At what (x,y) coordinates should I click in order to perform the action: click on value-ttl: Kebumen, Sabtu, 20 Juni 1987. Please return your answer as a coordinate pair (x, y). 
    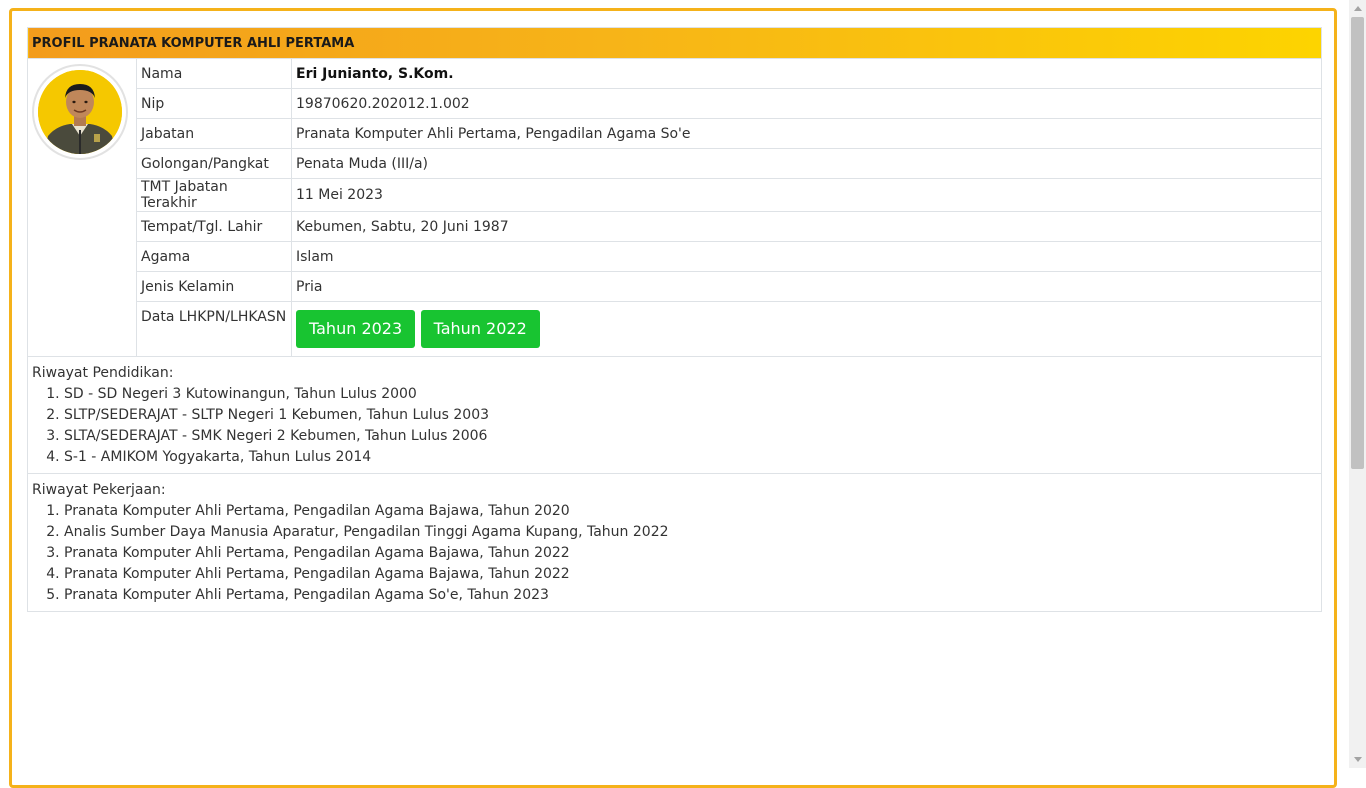
    Looking at the image, I should click on (806, 226).